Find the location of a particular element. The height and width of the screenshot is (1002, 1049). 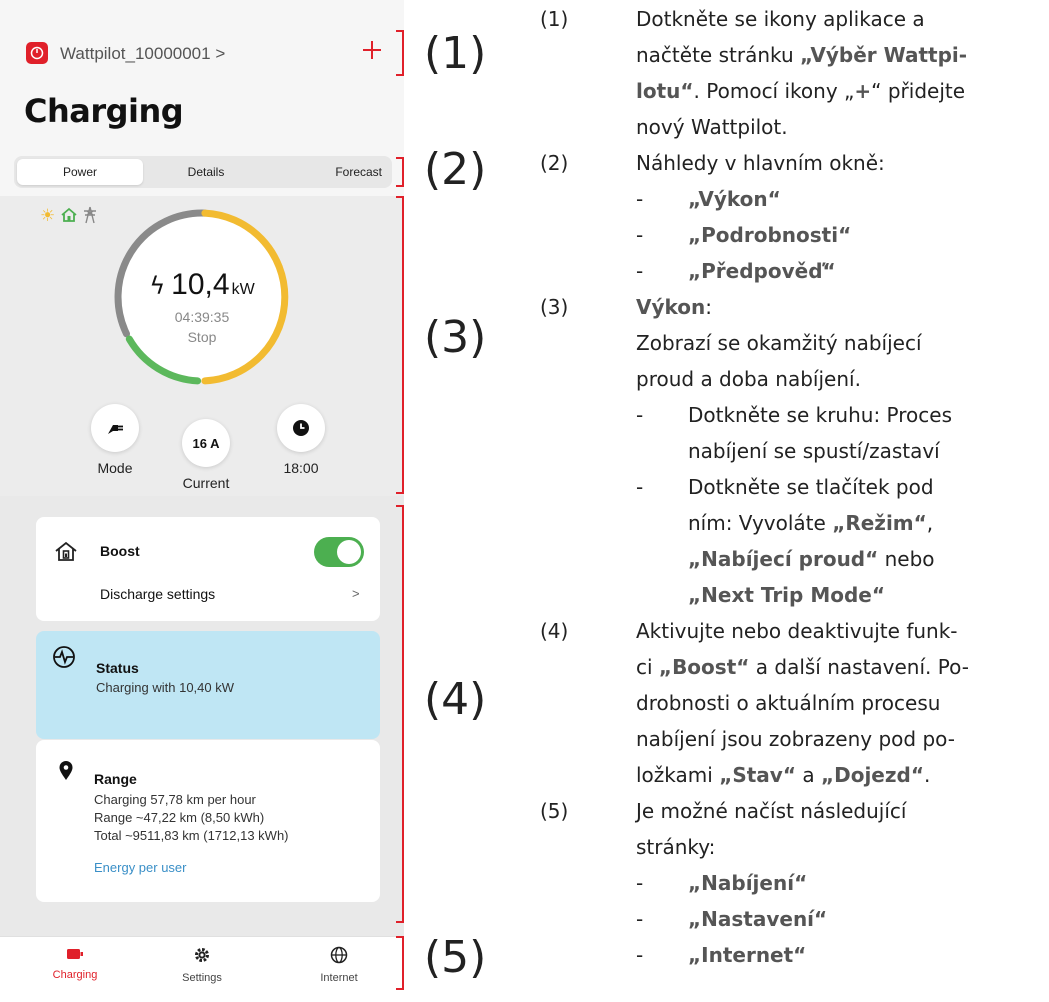

text-run: ci is located at coordinates (647, 667).